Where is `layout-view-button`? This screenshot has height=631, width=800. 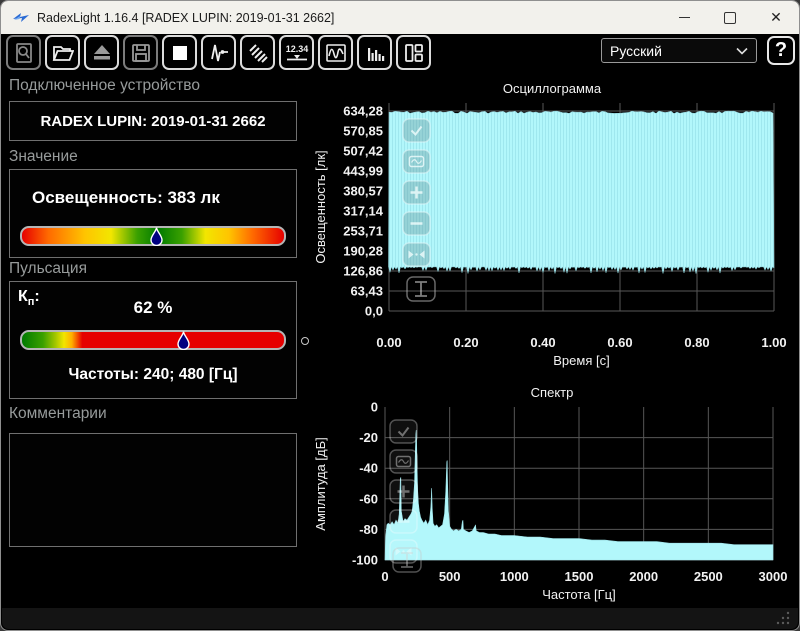
layout-view-button is located at coordinates (413, 52).